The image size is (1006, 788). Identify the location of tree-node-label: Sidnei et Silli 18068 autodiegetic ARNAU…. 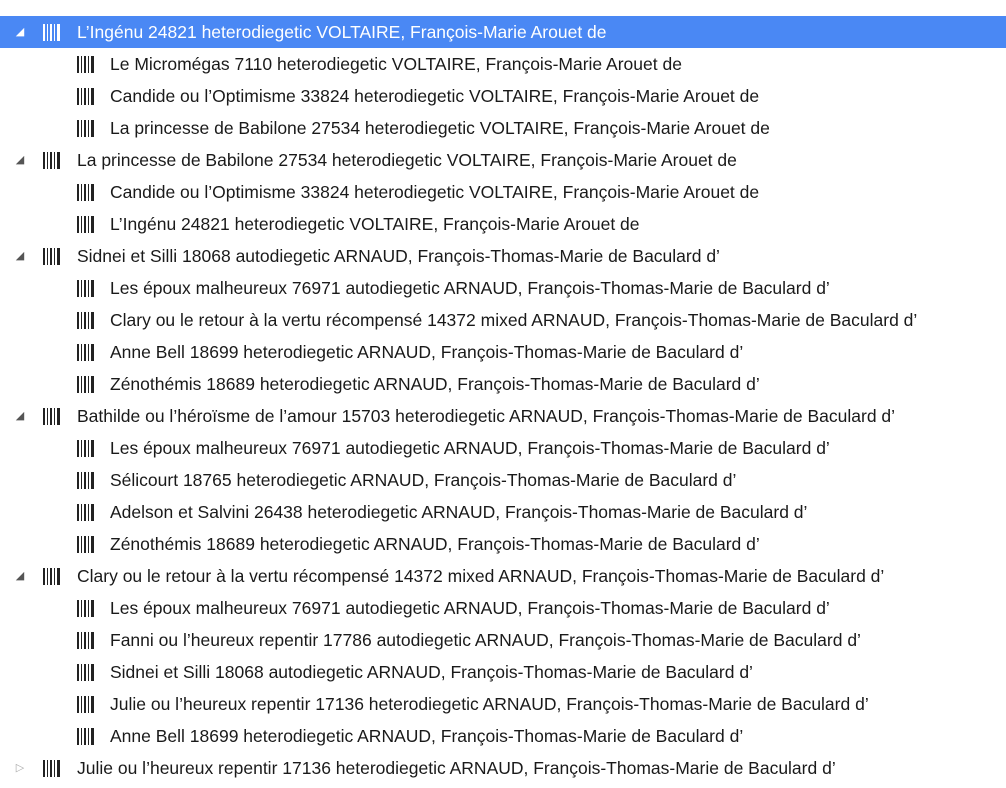
(398, 256).